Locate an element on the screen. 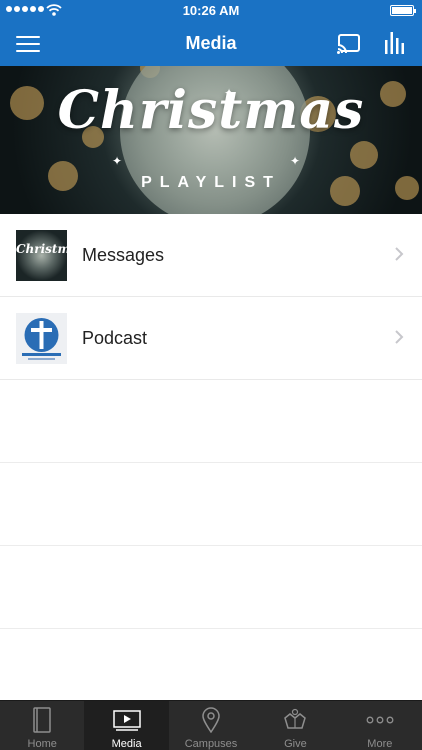 This screenshot has width=422, height=750. tab-label: Campuses is located at coordinates (211, 744).